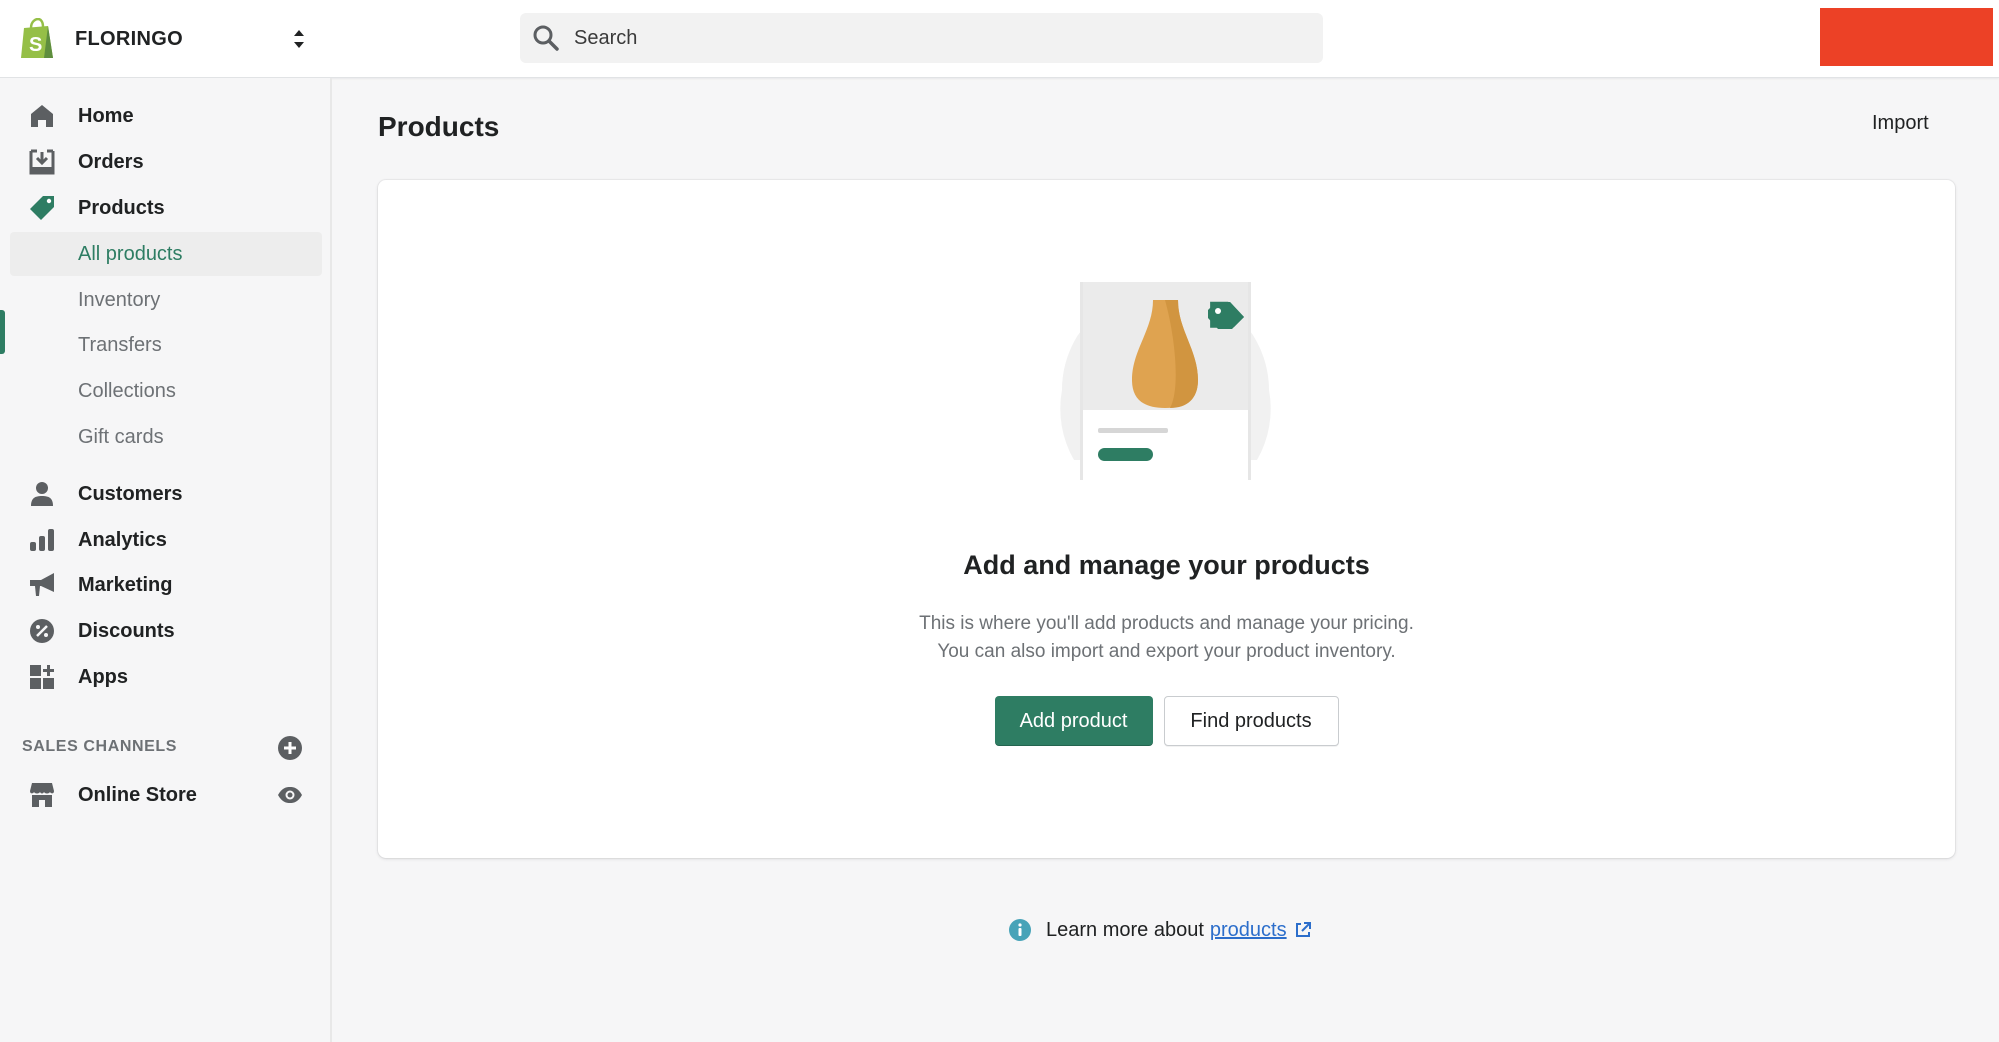 The image size is (1999, 1042). I want to click on search-bar, so click(921, 38).